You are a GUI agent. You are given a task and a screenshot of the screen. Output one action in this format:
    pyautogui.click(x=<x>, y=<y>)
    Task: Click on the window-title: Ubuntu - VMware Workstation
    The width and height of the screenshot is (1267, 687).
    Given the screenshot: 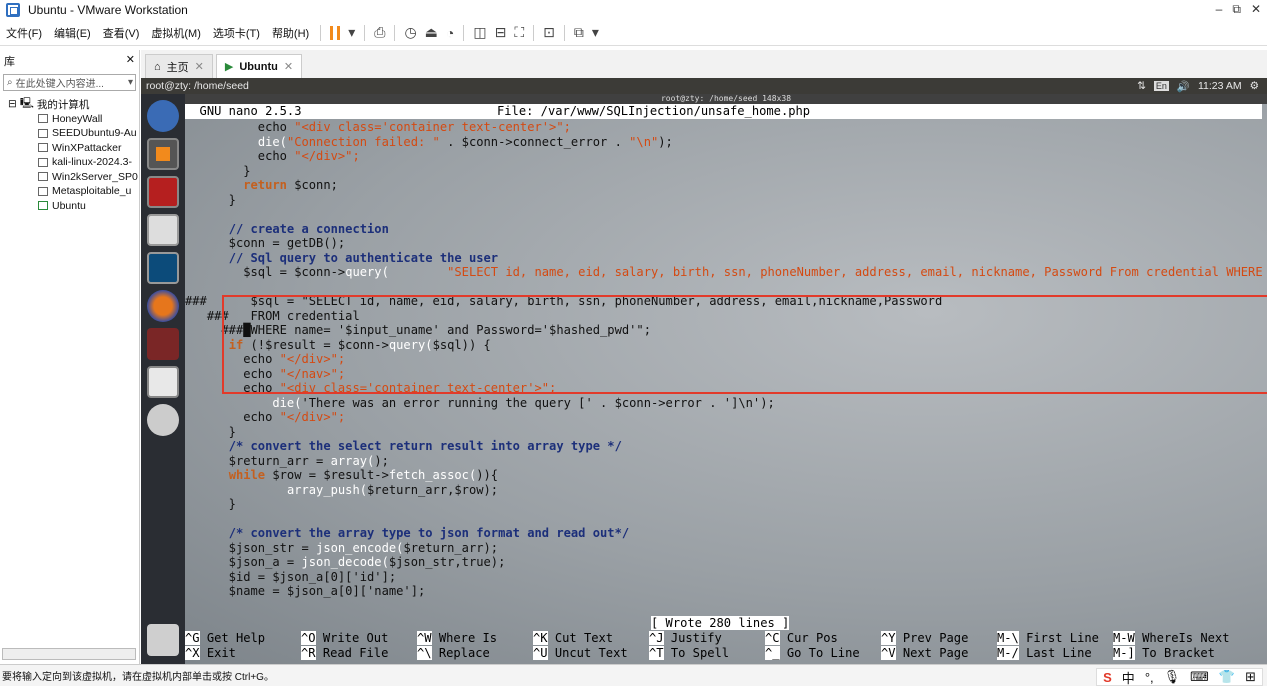 What is the action you would take?
    pyautogui.click(x=108, y=10)
    